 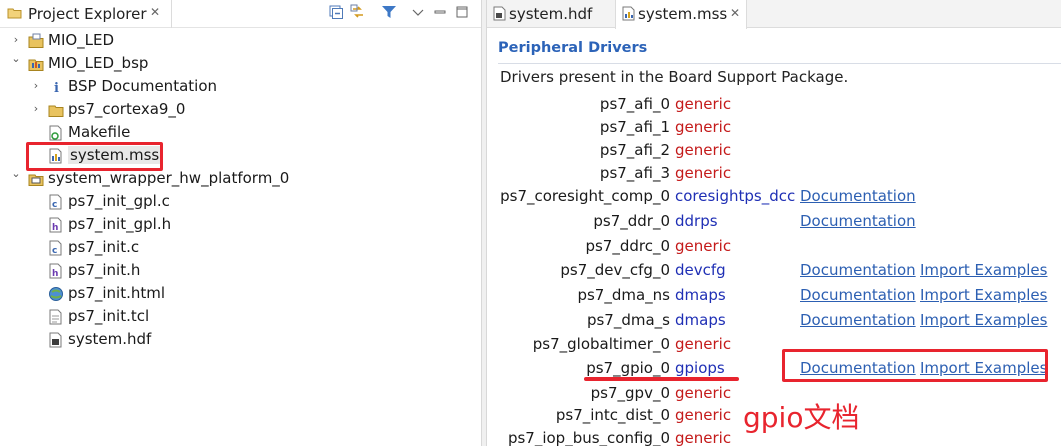 I want to click on h-file-icon: h, so click(x=55, y=225).